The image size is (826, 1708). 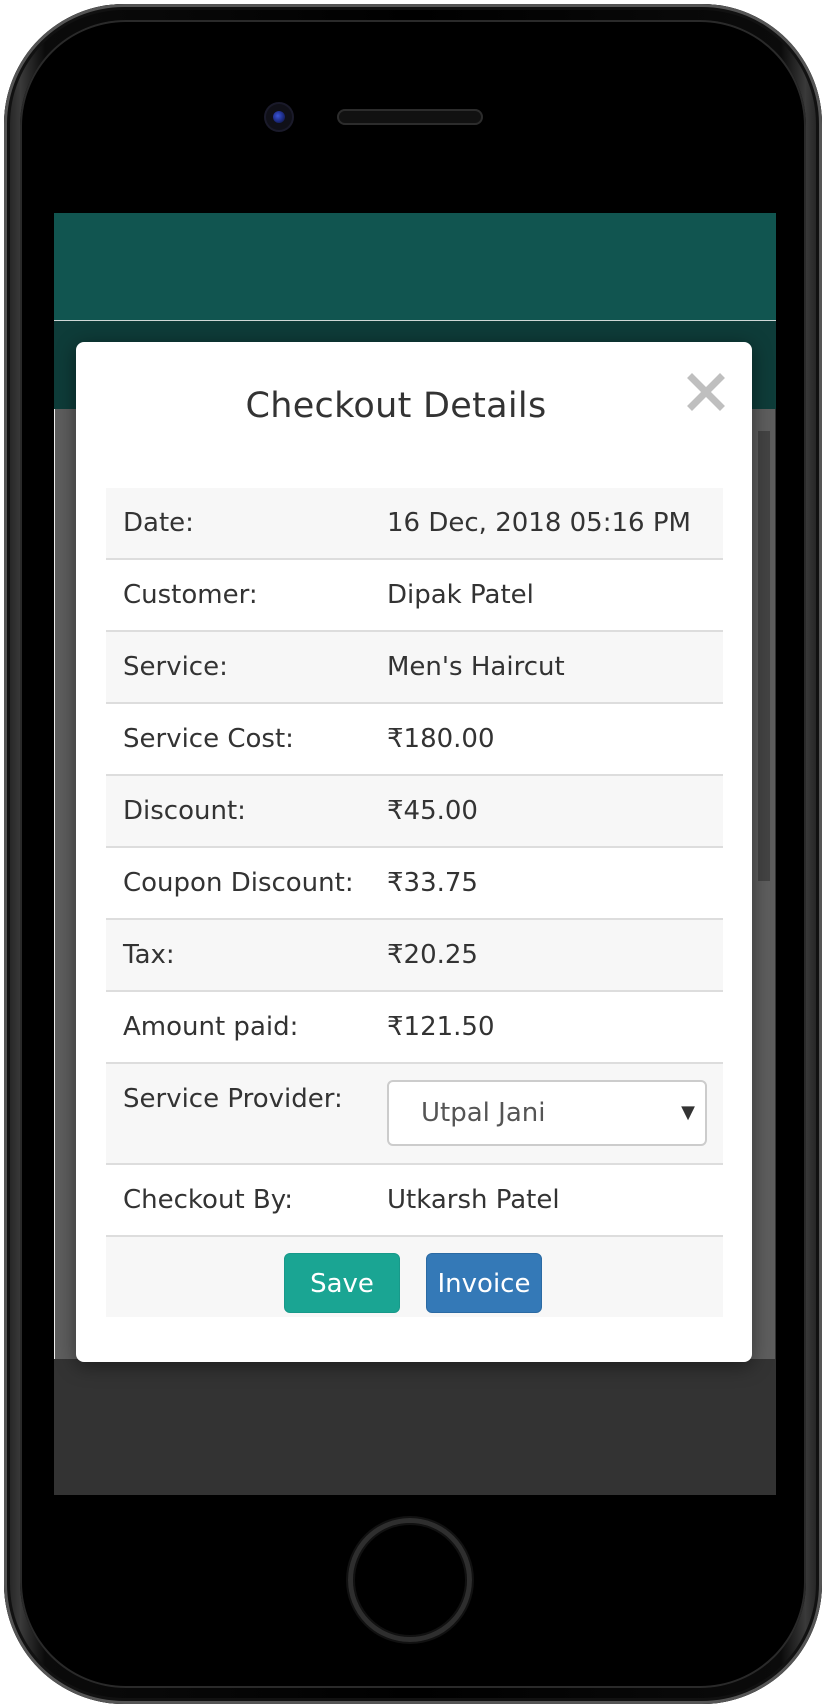 I want to click on service-provider-select: Utpal Jani ▼, so click(x=547, y=1113).